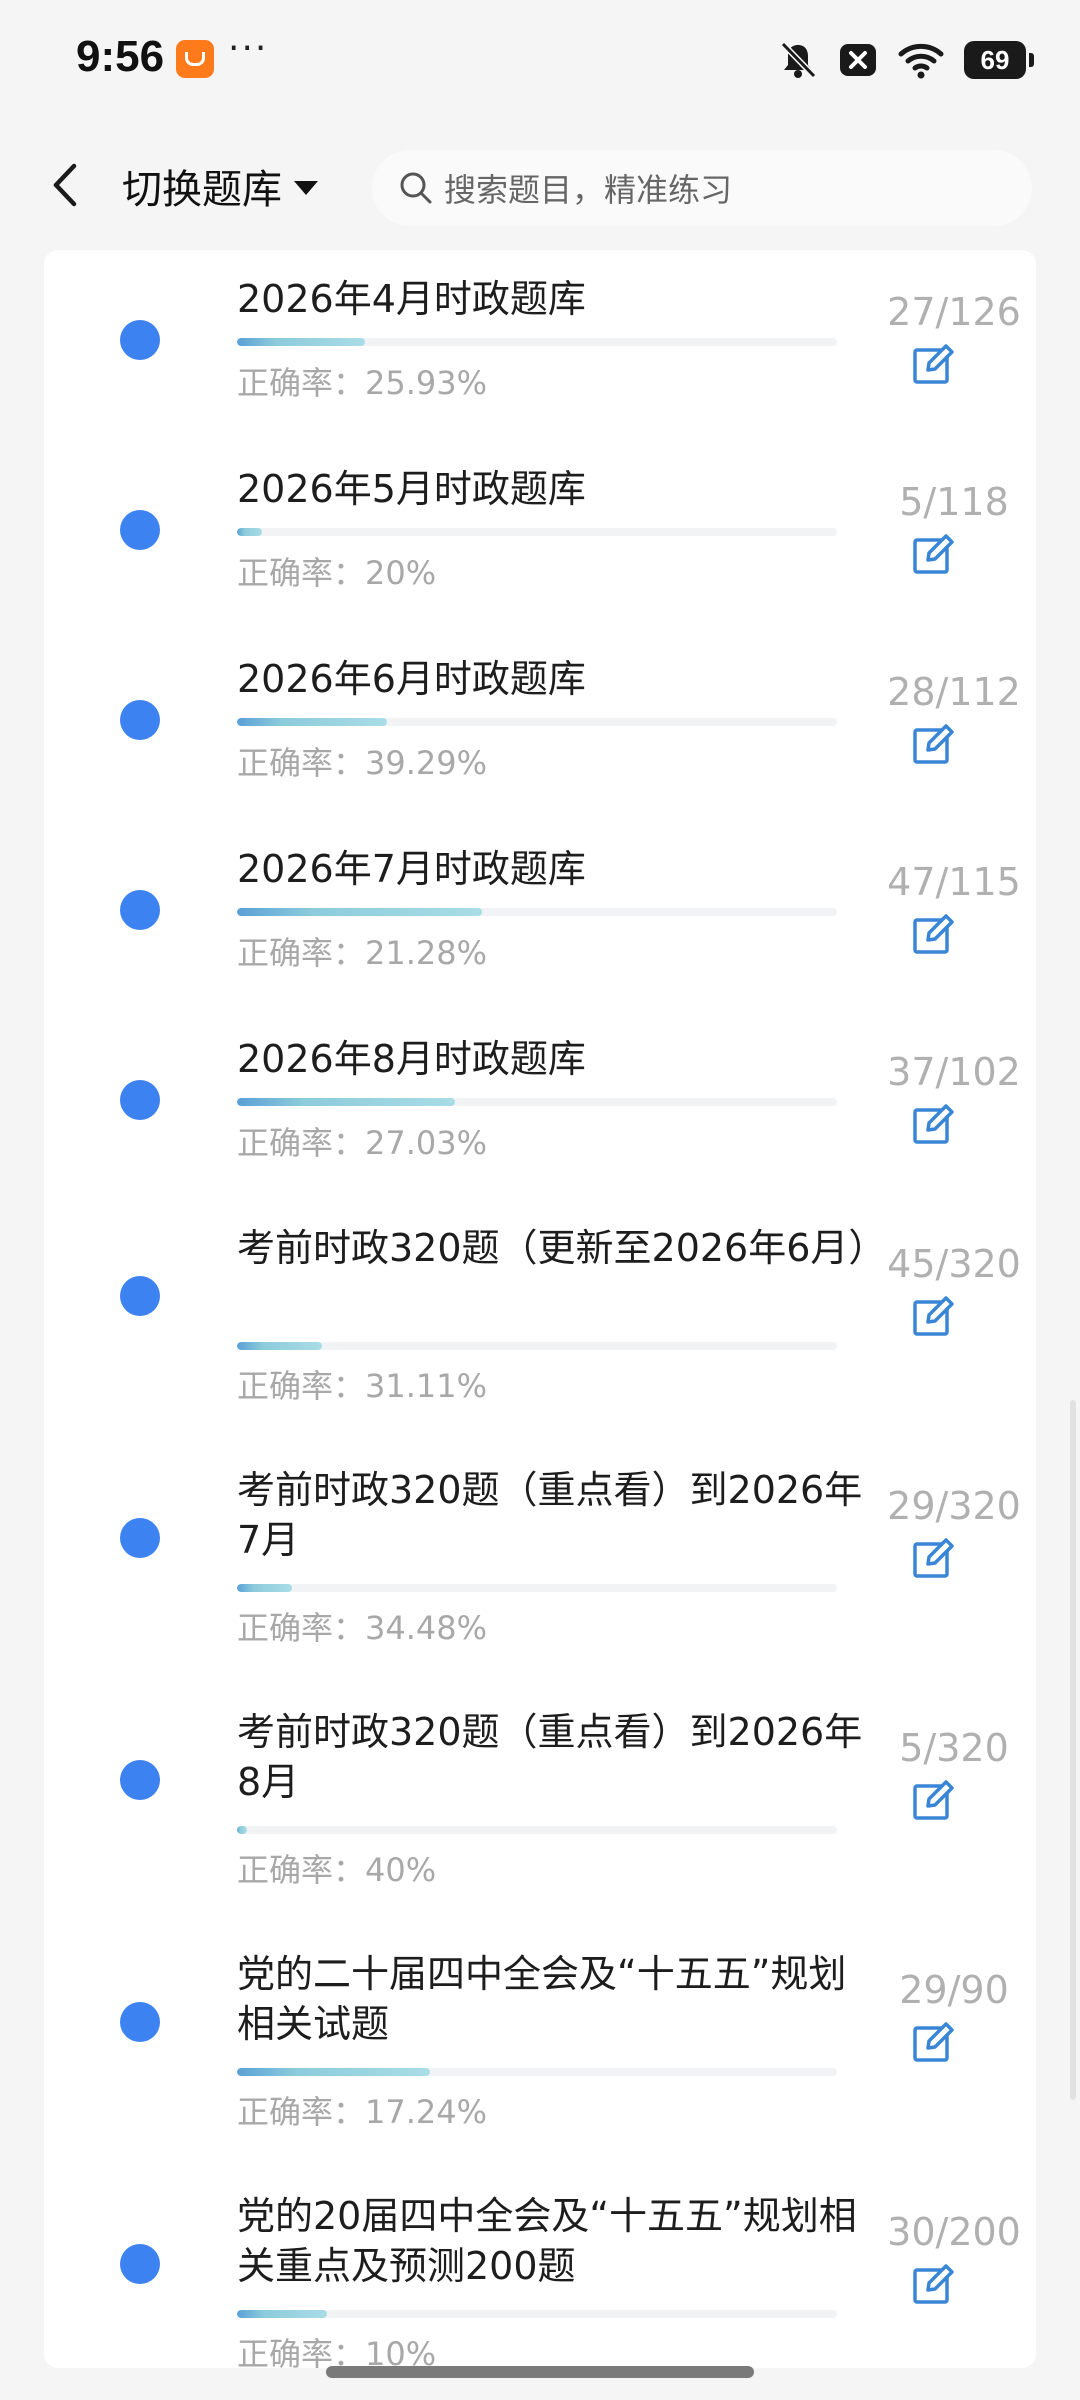 This screenshot has width=1080, height=2400. What do you see at coordinates (550, 1515) in the screenshot?
I see `item-title: 考前时政320题（重点看）到2026年7月` at bounding box center [550, 1515].